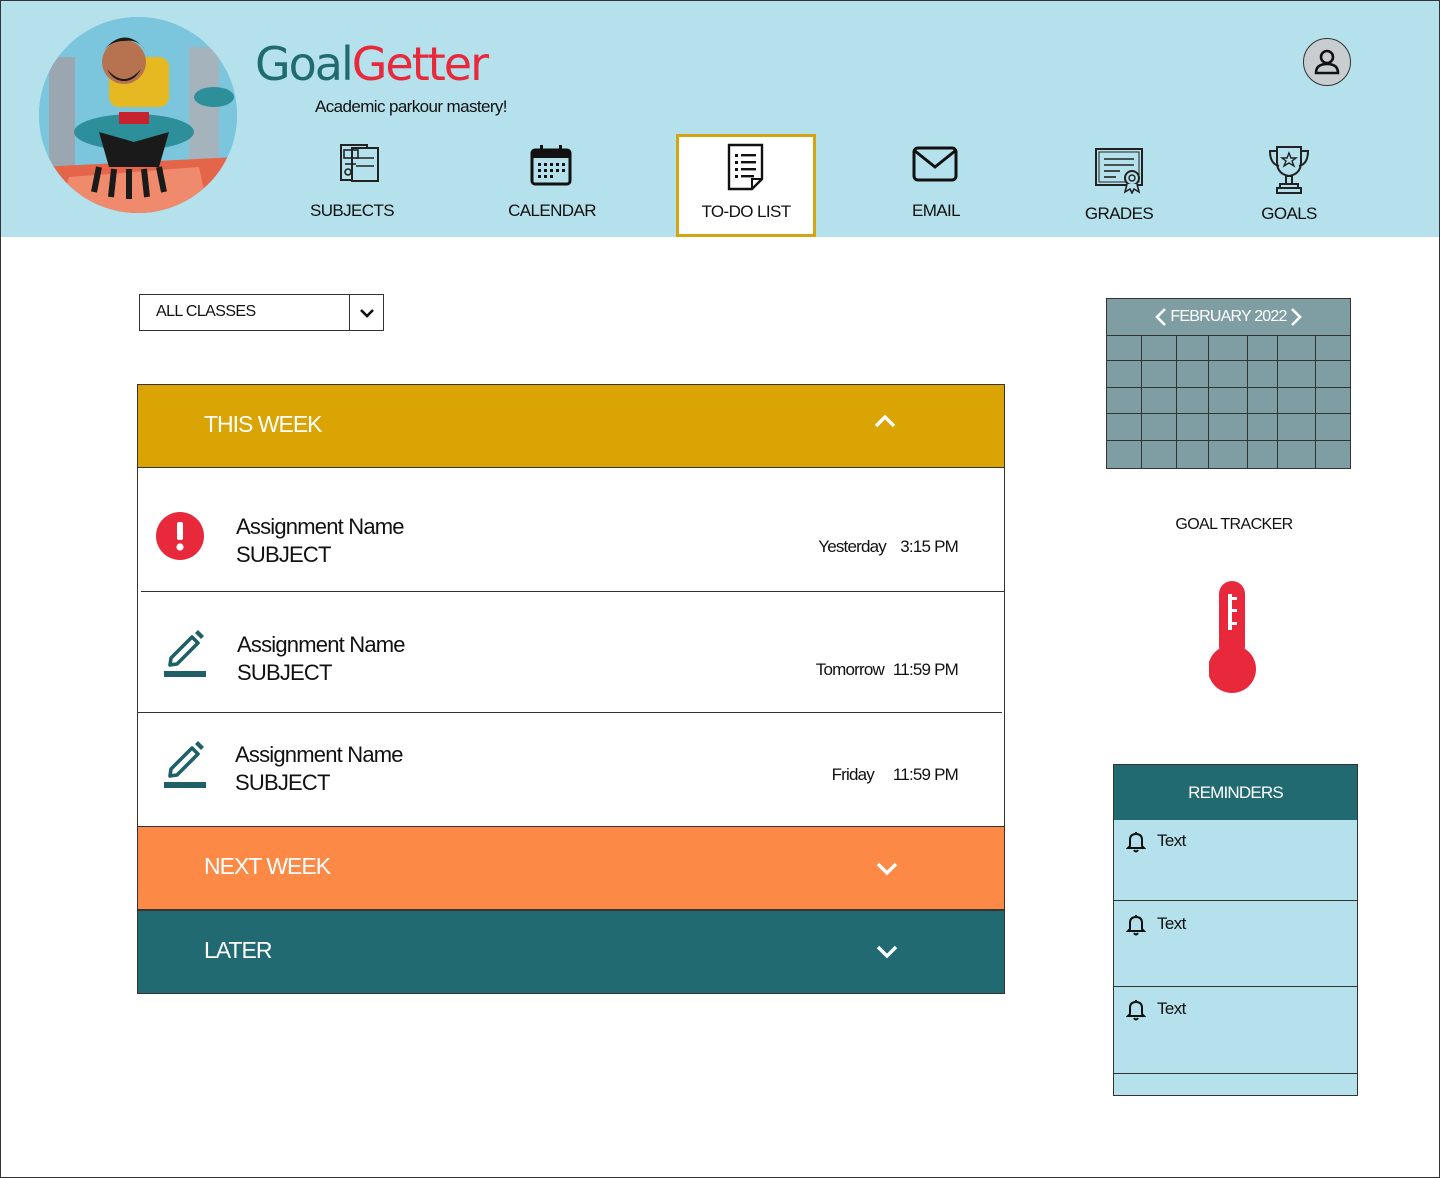  I want to click on chevron-left-icon, so click(1161, 317).